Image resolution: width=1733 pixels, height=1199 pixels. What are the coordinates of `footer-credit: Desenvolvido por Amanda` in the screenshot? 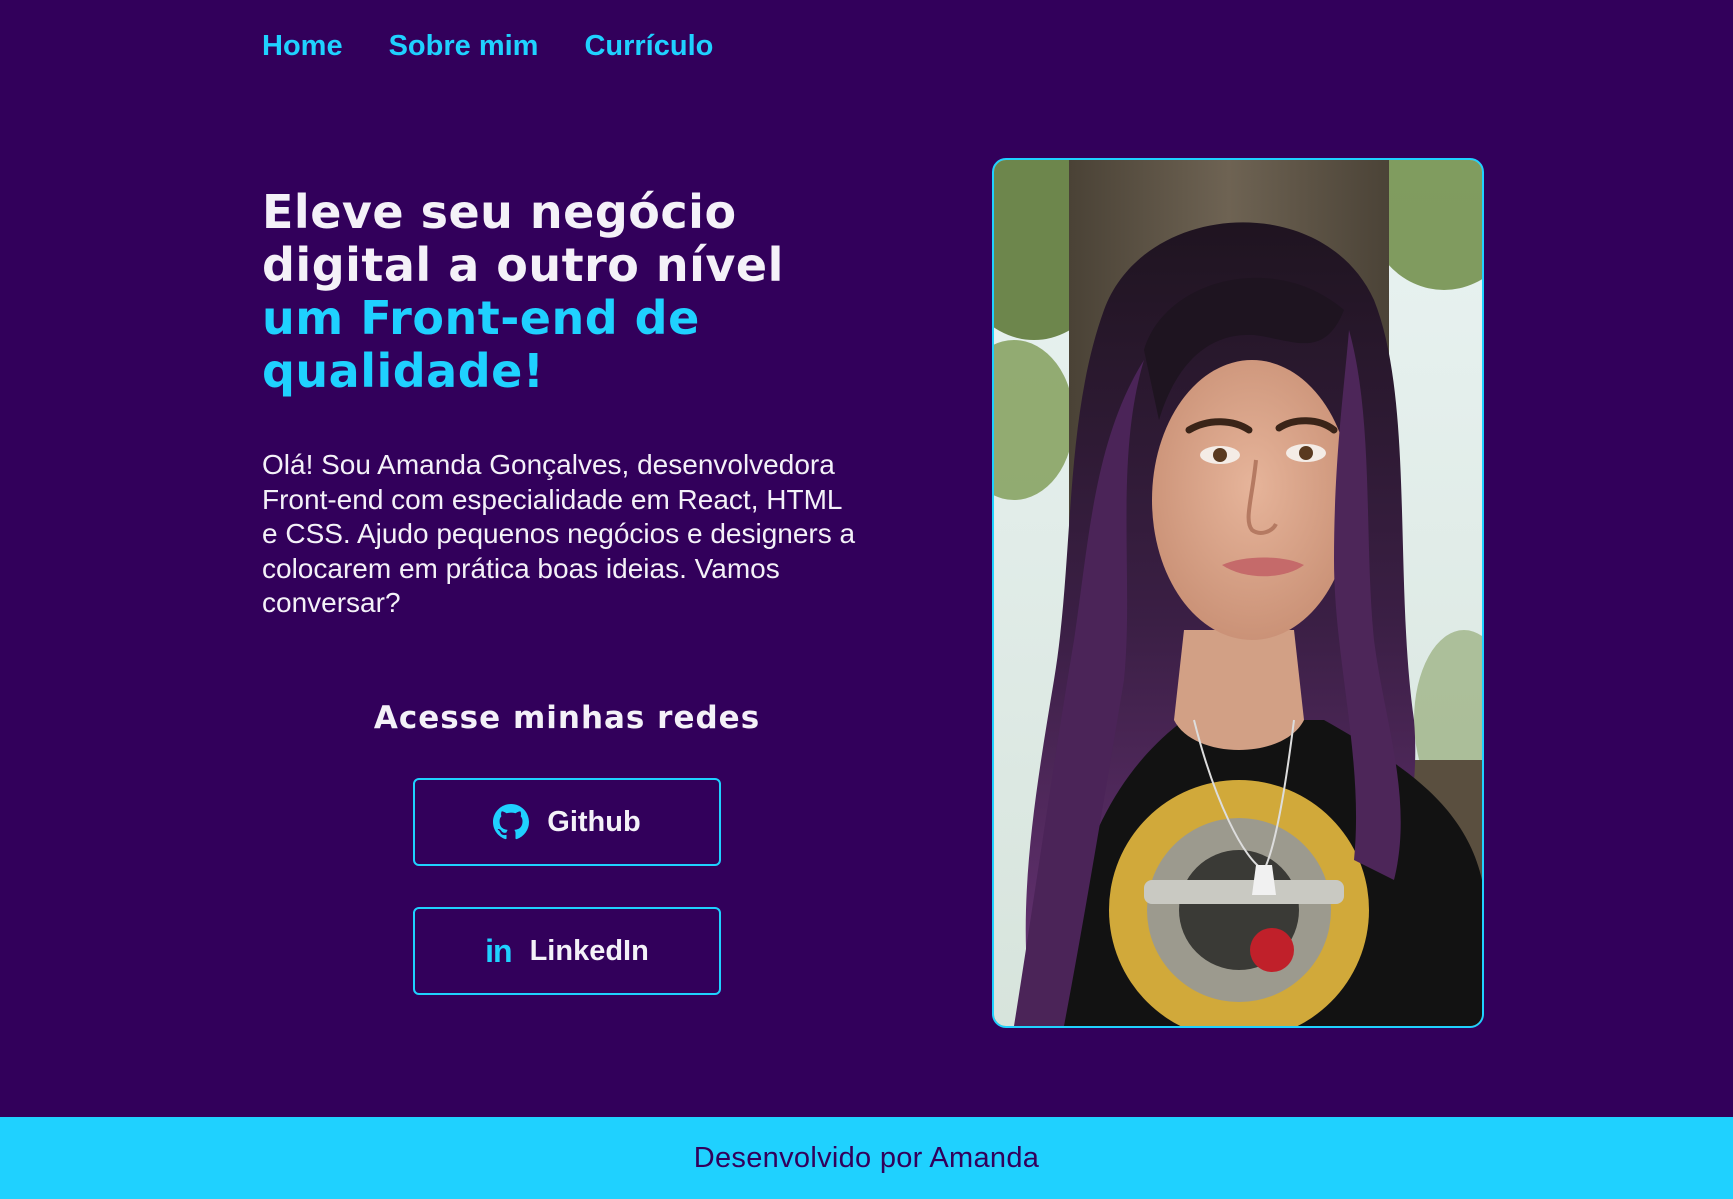 It's located at (866, 1157).